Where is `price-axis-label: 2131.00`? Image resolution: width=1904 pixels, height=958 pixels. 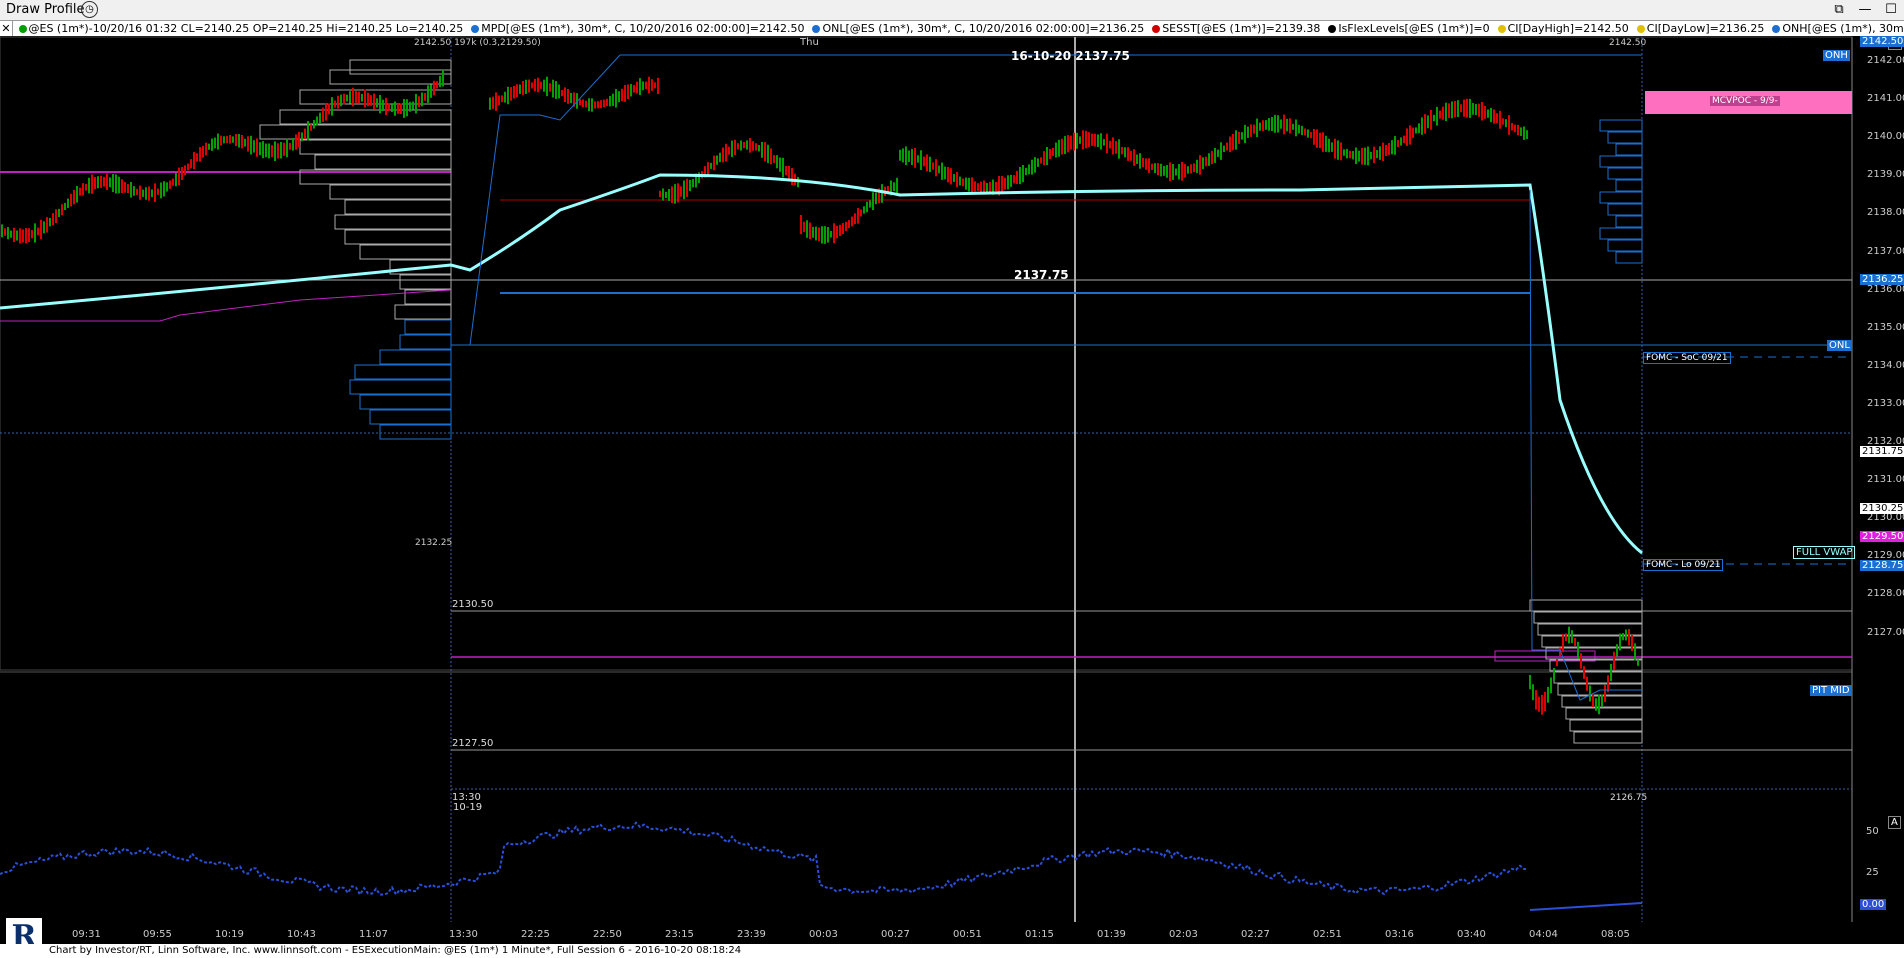 price-axis-label: 2131.00 is located at coordinates (1885, 480).